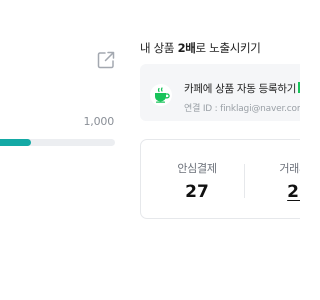  I want to click on coffee-cup-icon, so click(162, 95).